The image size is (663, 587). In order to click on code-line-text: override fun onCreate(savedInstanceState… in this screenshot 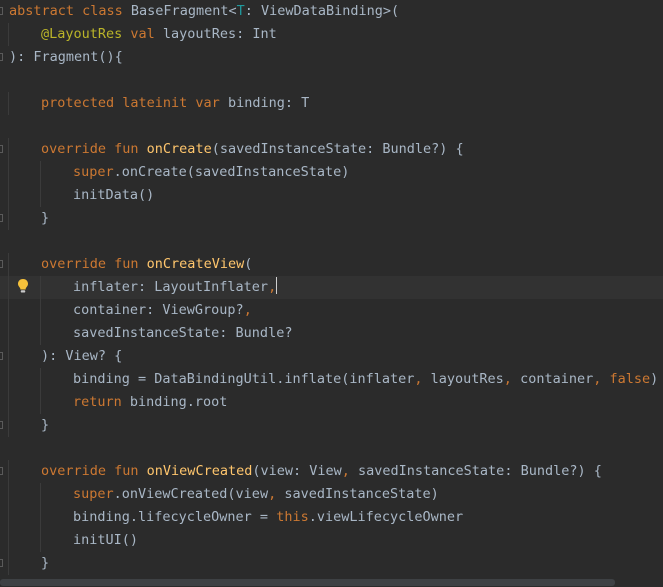, I will do `click(252, 149)`.